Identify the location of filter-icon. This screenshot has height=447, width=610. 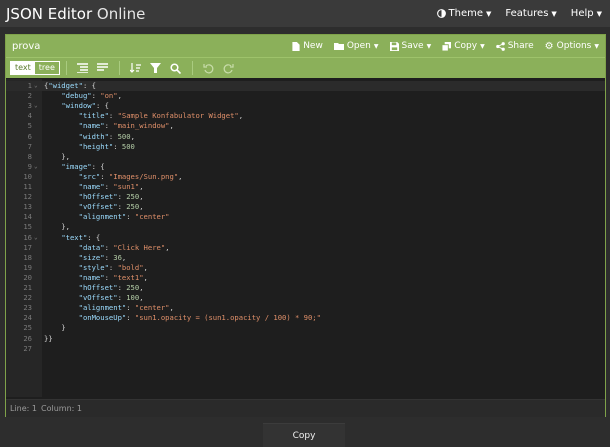
(156, 68).